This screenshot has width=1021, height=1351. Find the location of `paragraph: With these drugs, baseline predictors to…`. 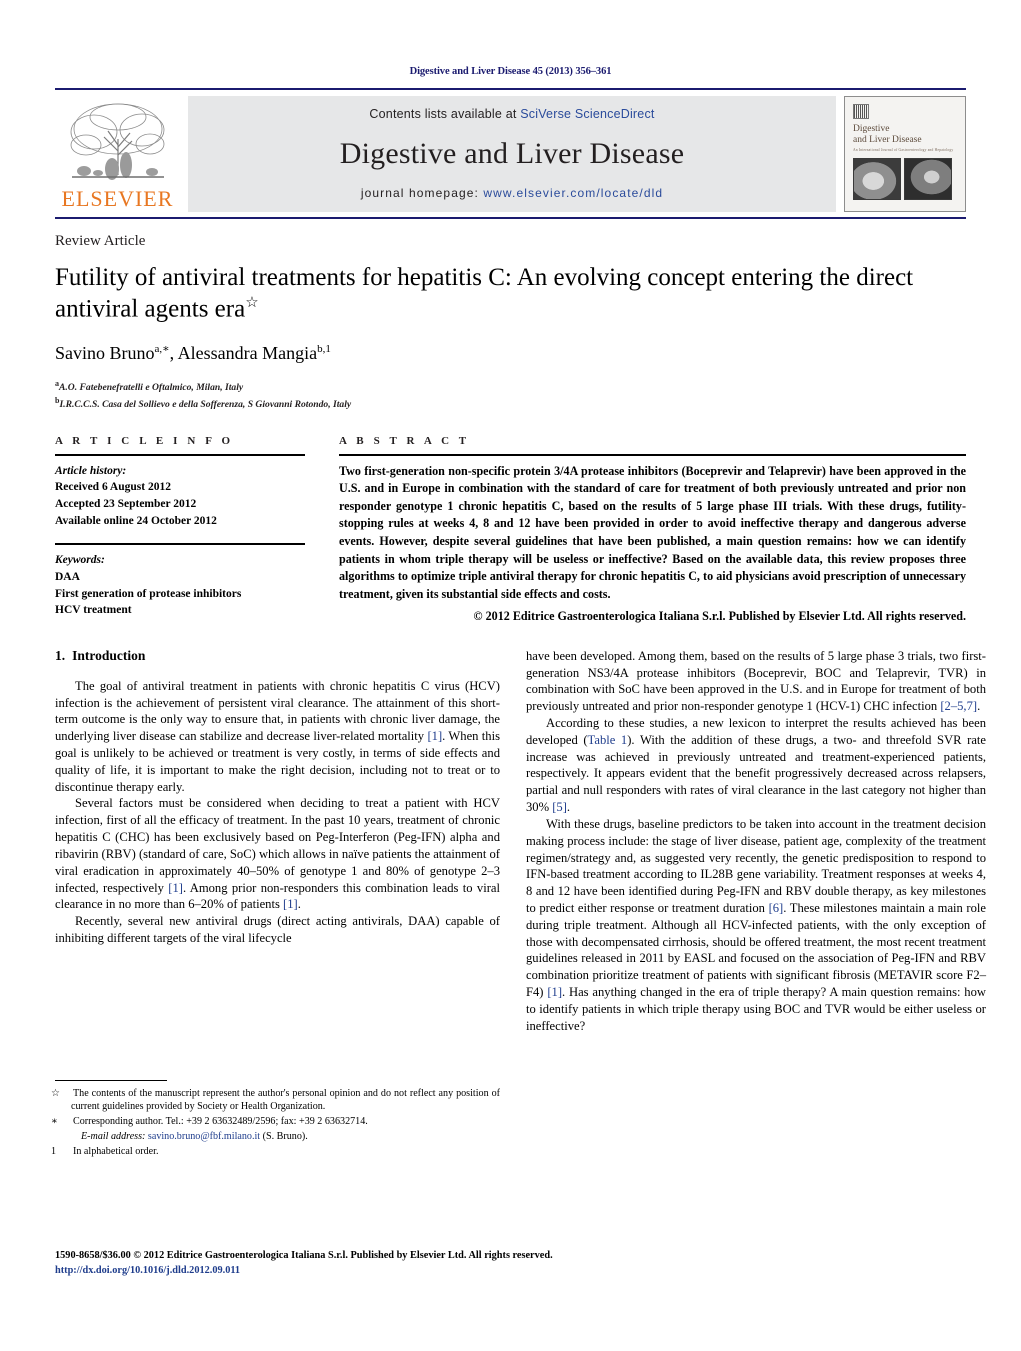

paragraph: With these drugs, baseline predictors to… is located at coordinates (756, 924).